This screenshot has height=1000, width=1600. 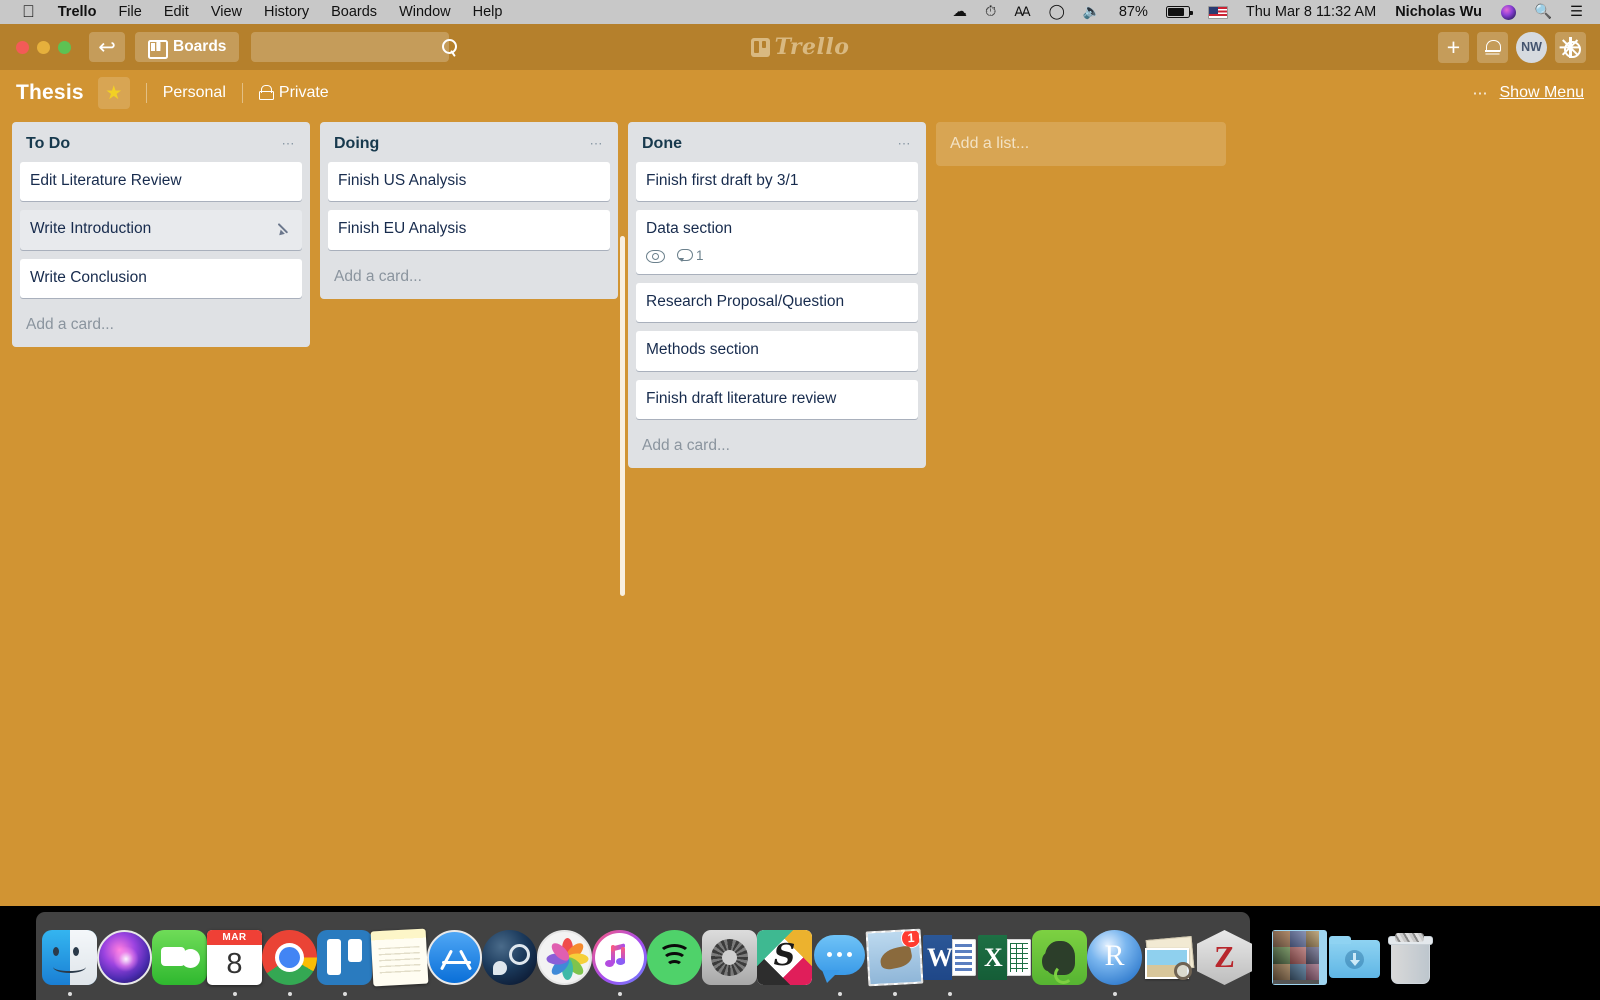 What do you see at coordinates (176, 12) in the screenshot?
I see `menu-item-edit: Edit` at bounding box center [176, 12].